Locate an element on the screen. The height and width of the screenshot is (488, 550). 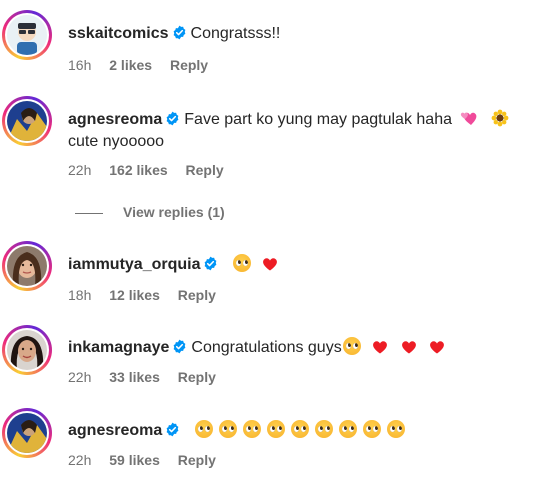
comment-text: Congratulations guys is located at coordinates (266, 347).